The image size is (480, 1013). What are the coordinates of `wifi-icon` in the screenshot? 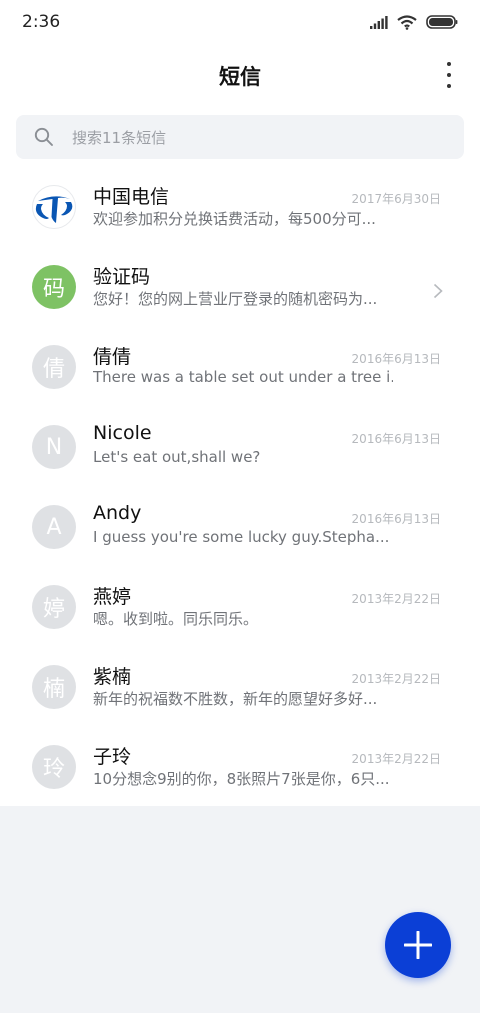 It's located at (407, 22).